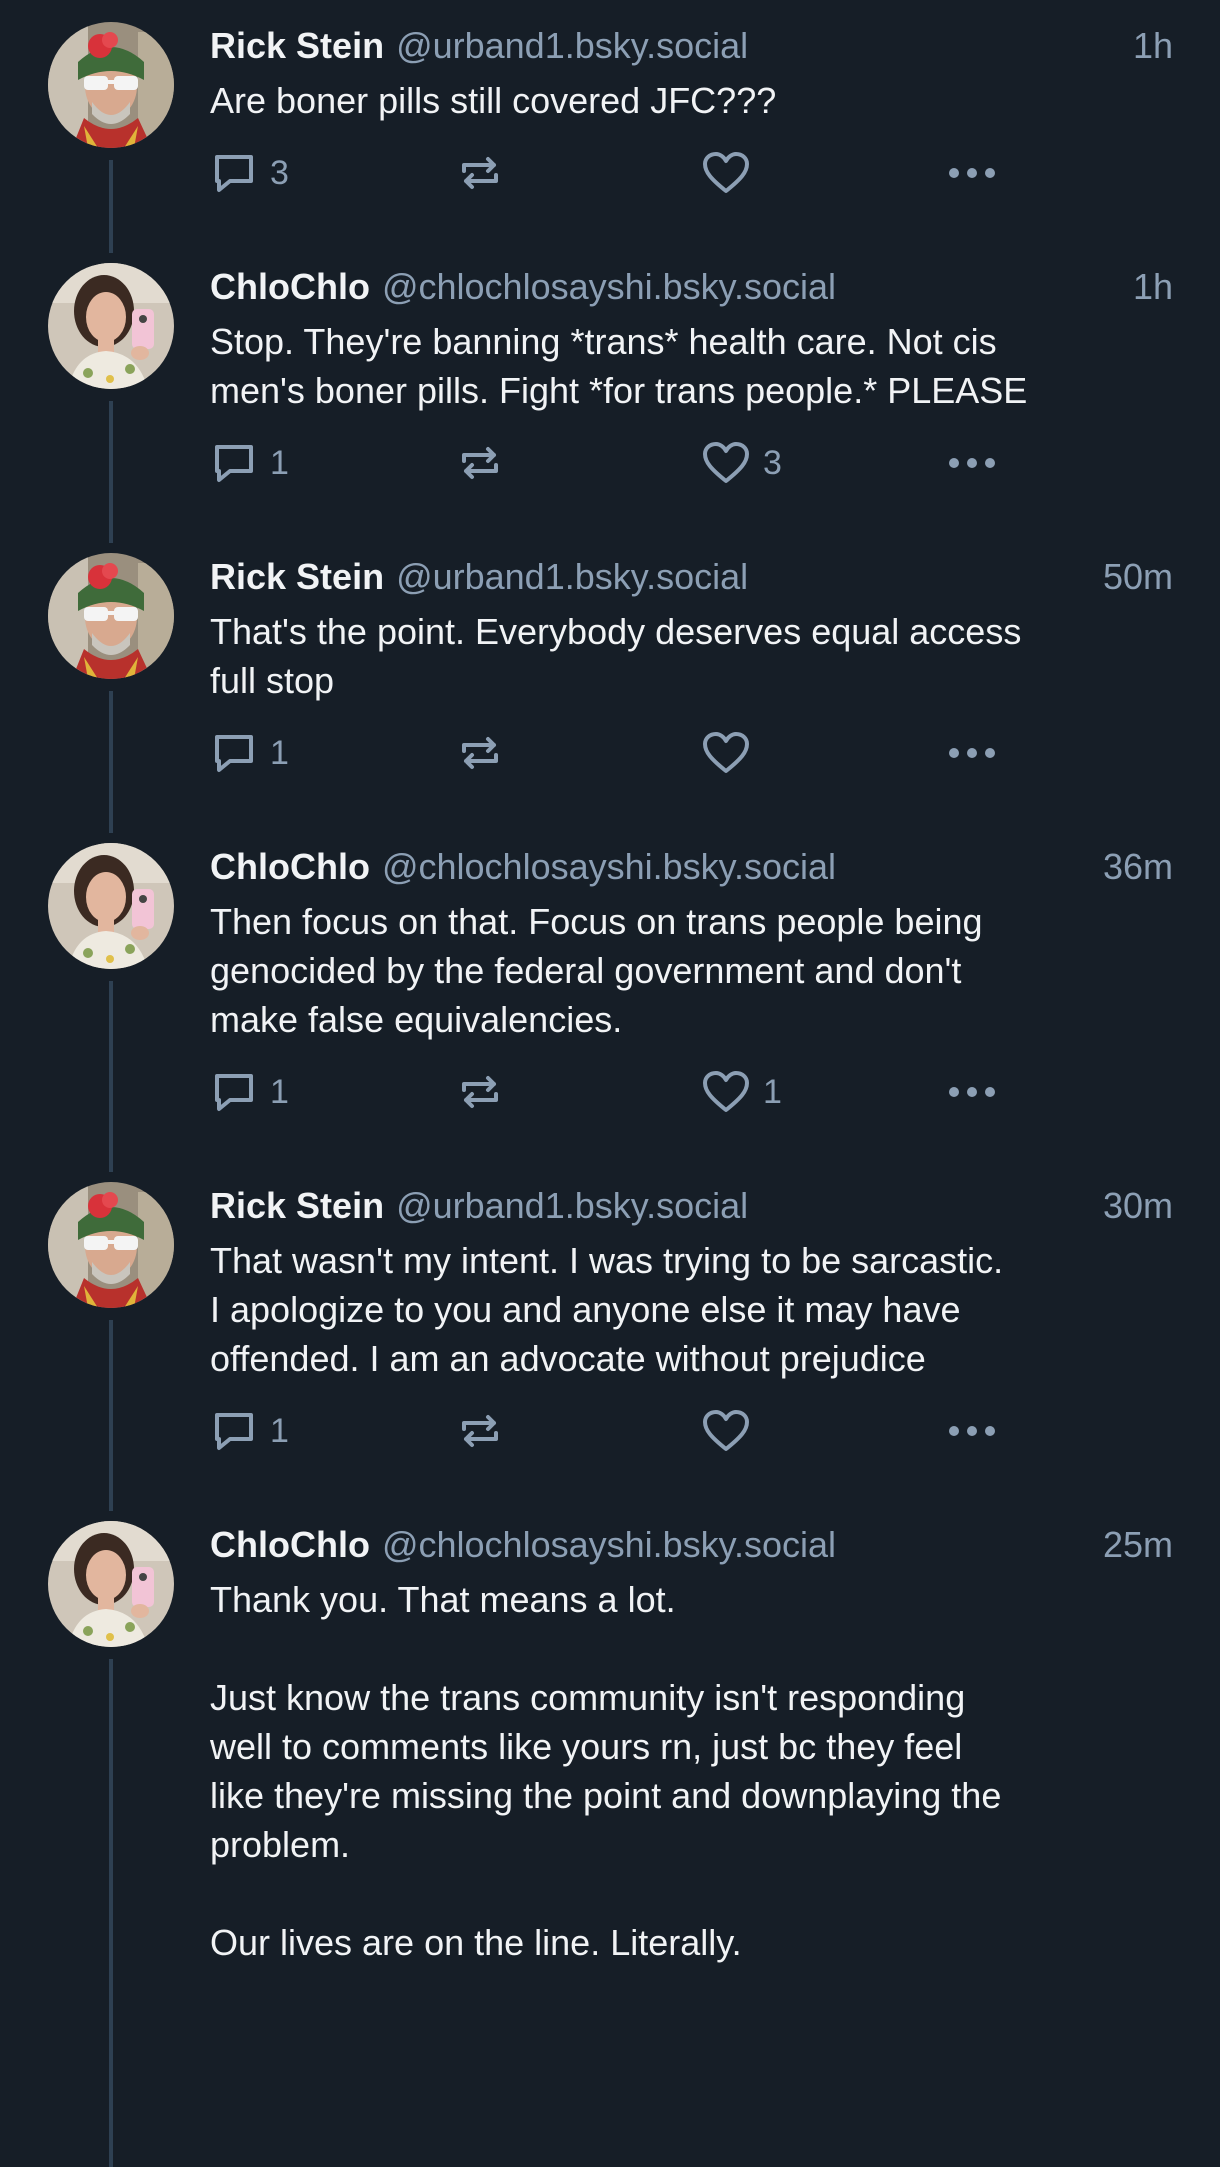 The image size is (1220, 2167). I want to click on post-time: 25m, so click(1138, 1545).